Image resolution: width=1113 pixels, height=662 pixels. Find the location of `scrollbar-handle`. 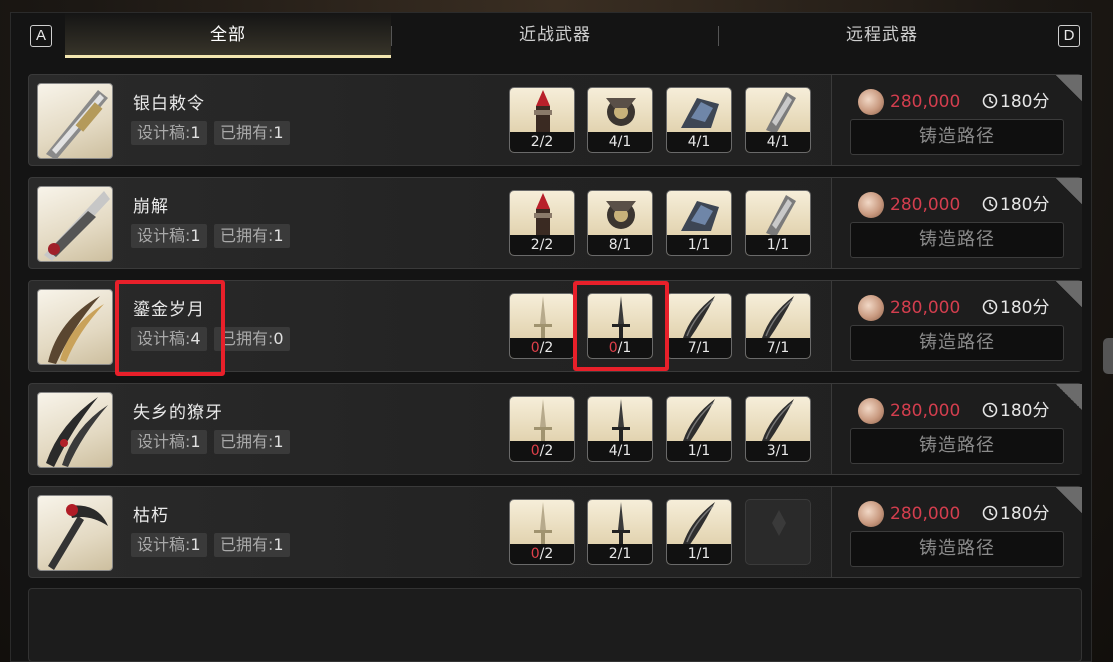

scrollbar-handle is located at coordinates (1108, 356).